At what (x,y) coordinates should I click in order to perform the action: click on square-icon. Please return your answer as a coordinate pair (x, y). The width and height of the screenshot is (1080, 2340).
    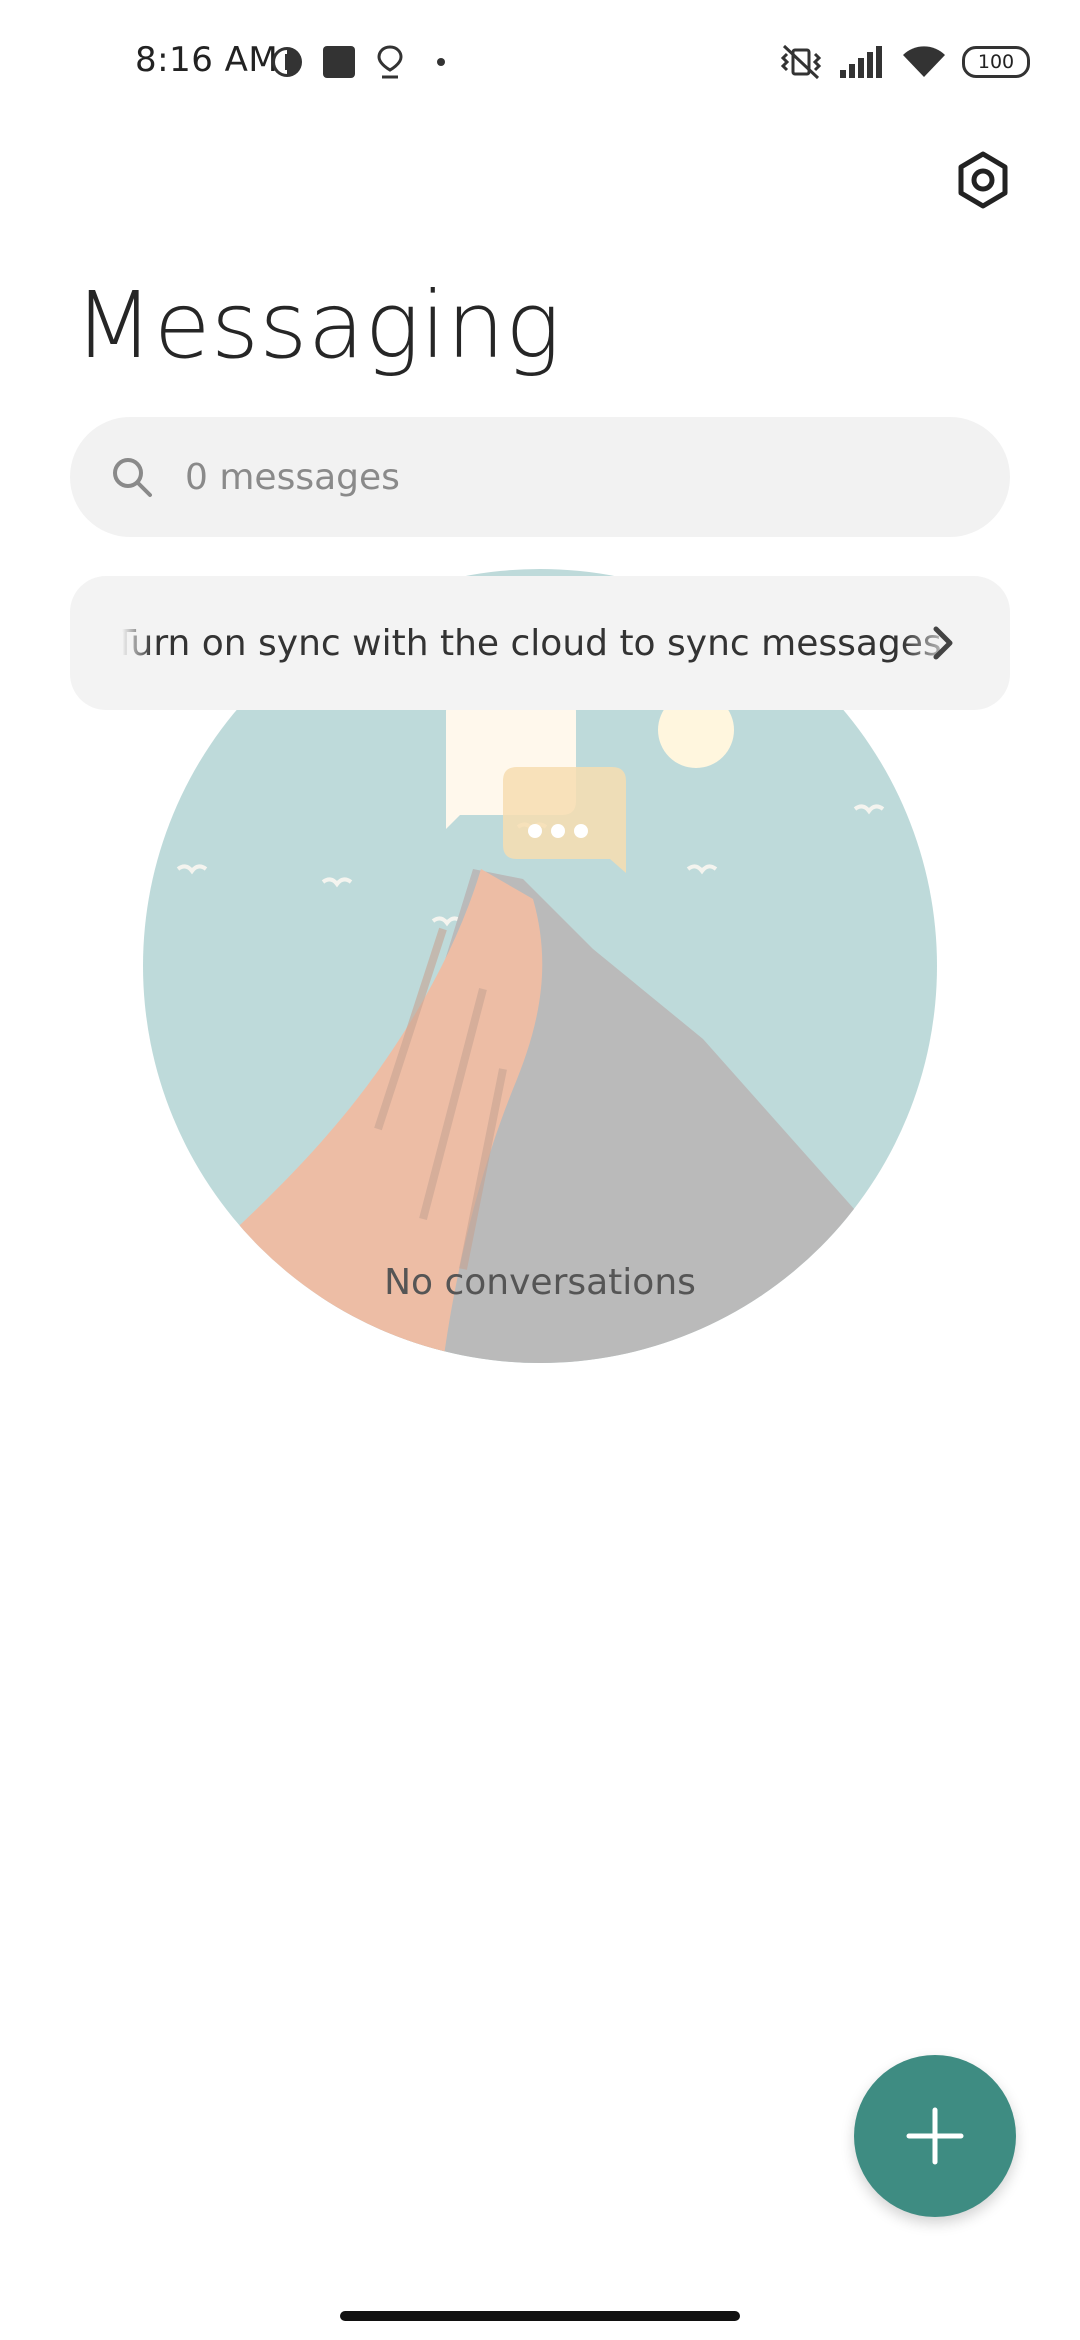
    Looking at the image, I should click on (339, 62).